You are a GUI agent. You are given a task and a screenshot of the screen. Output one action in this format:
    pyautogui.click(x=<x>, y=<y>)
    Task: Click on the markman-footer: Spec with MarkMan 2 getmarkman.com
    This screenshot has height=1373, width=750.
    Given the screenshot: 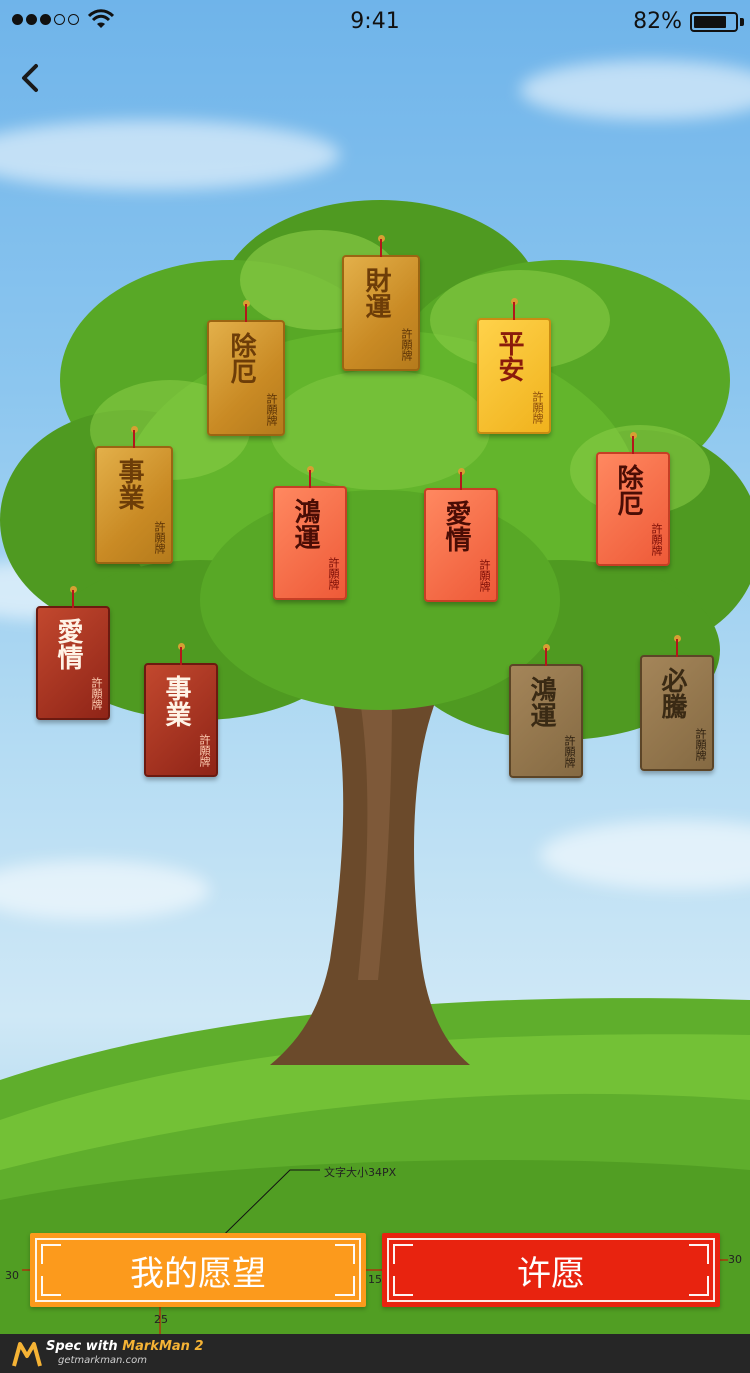 What is the action you would take?
    pyautogui.click(x=375, y=1353)
    